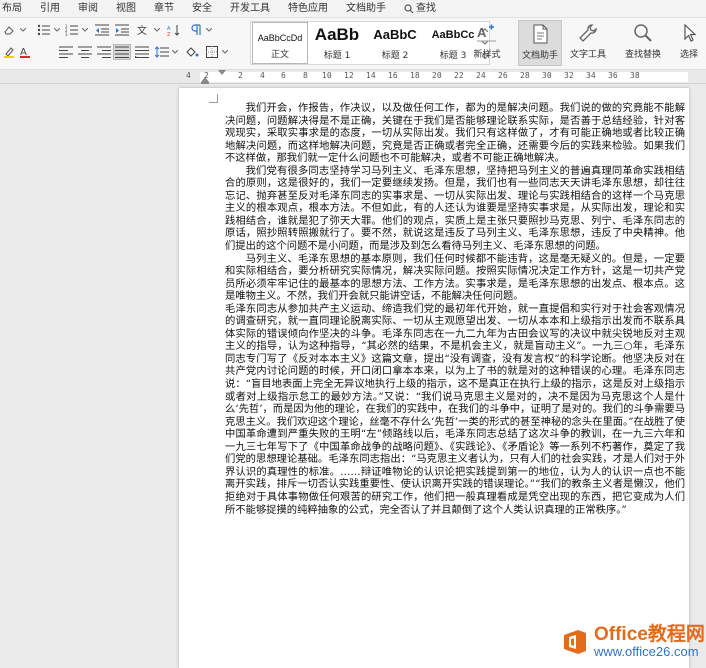 The height and width of the screenshot is (668, 706). Describe the element at coordinates (192, 52) in the screenshot. I see `shading-button` at that location.